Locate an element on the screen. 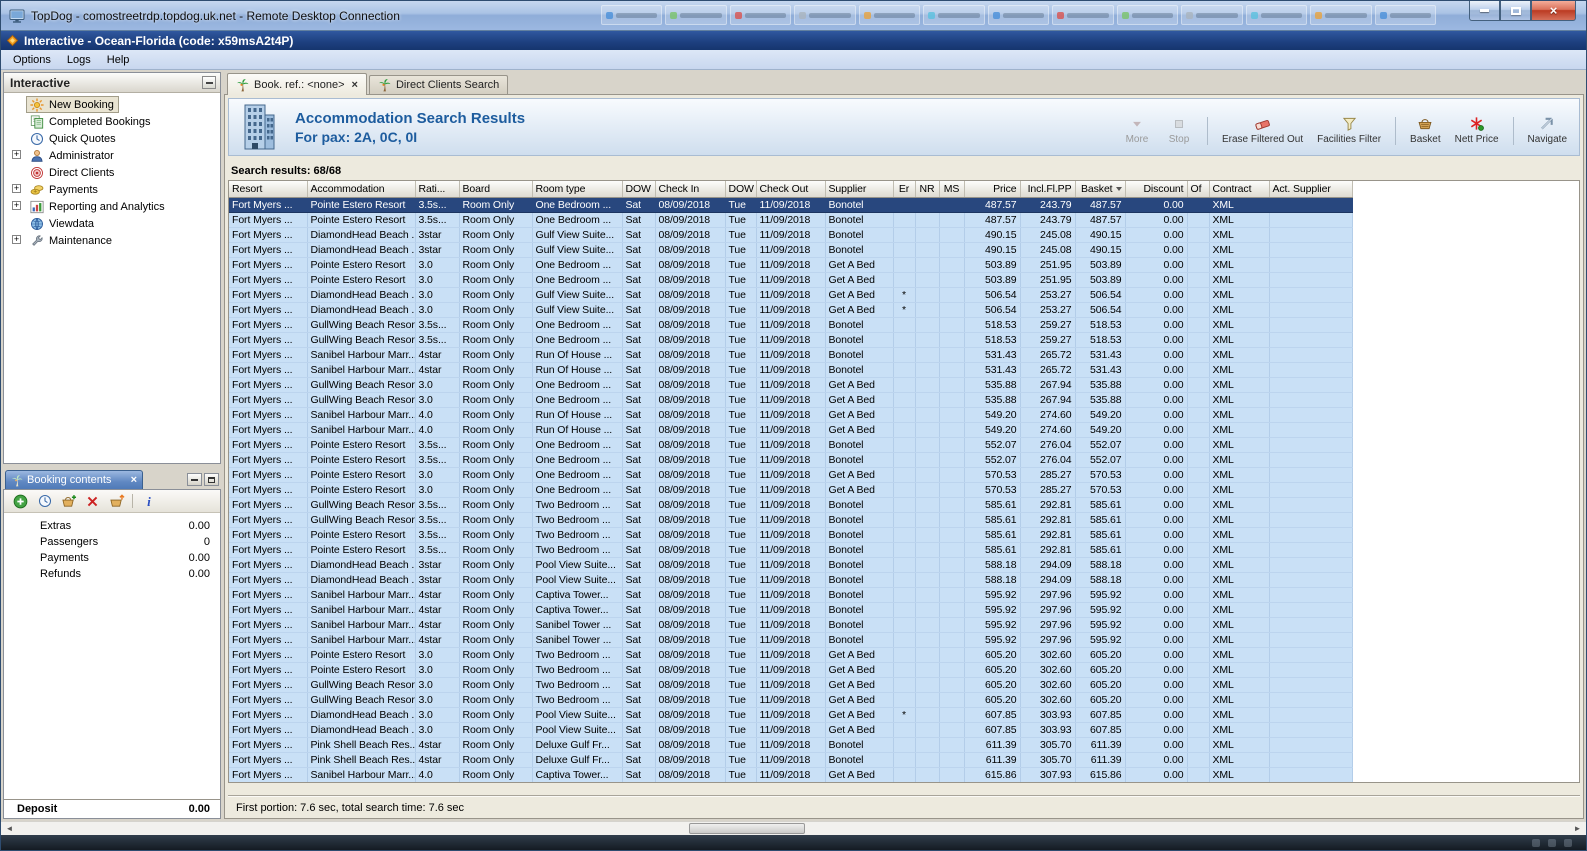 This screenshot has width=1587, height=851. navigate-button: Navigate is located at coordinates (1547, 130).